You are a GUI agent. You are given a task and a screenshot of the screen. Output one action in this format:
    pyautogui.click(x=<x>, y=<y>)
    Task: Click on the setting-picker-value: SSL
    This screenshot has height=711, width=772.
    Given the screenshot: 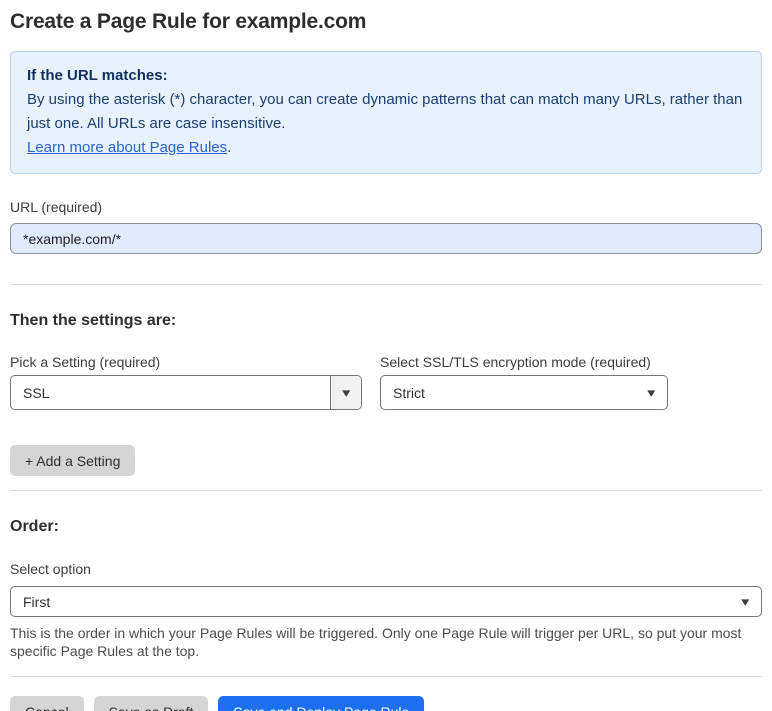 What is the action you would take?
    pyautogui.click(x=36, y=392)
    